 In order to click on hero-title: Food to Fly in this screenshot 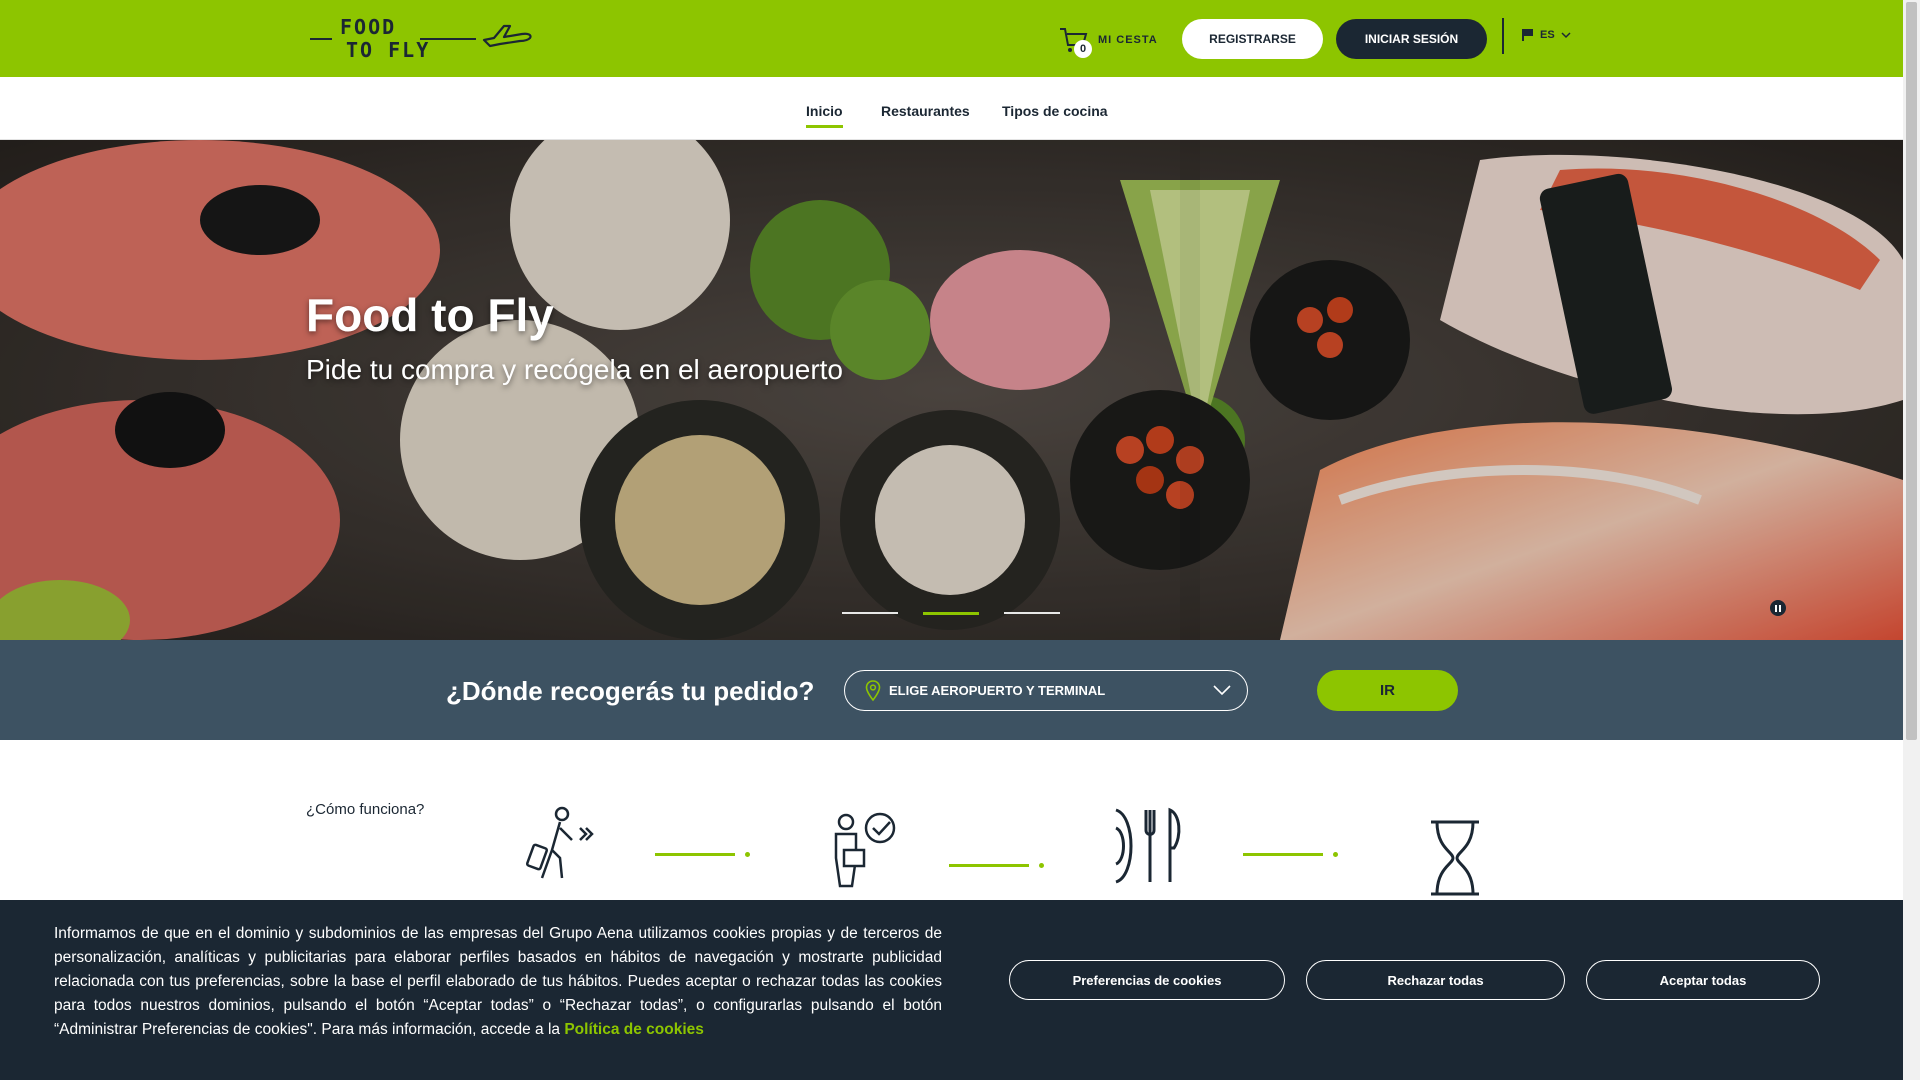, I will do `click(430, 315)`.